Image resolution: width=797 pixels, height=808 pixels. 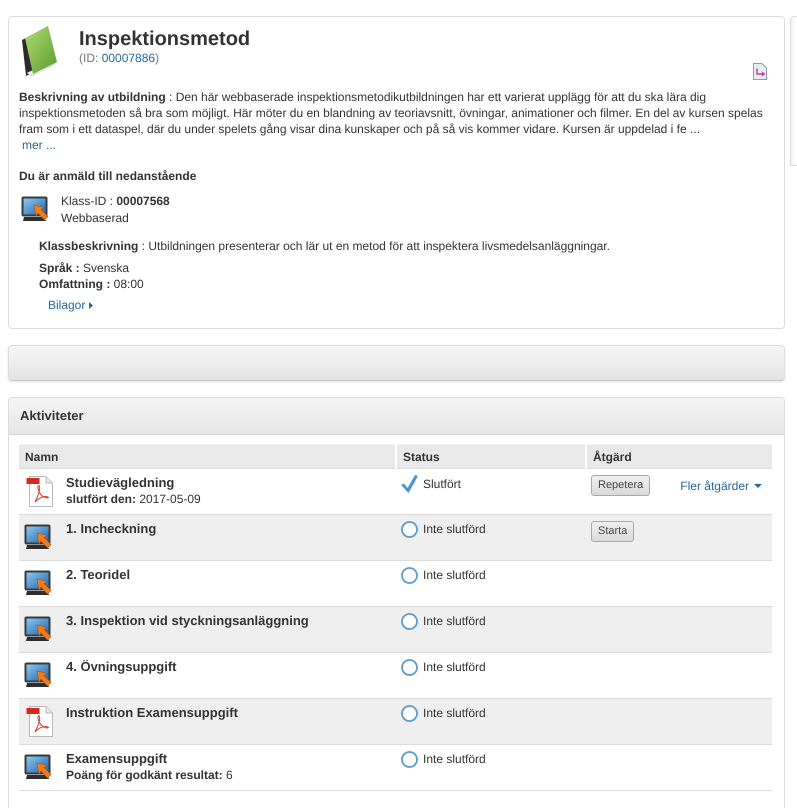 I want to click on book-icon, so click(x=39, y=51).